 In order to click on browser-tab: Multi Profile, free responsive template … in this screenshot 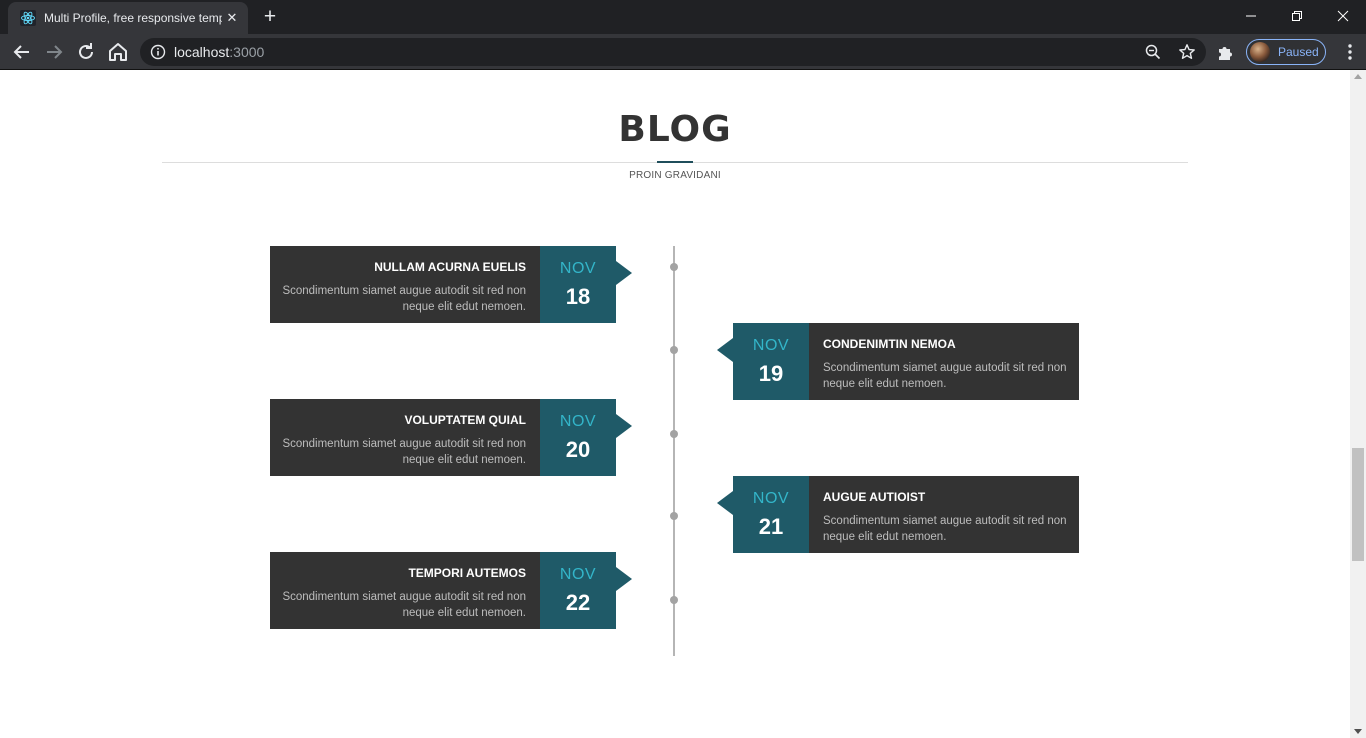, I will do `click(128, 18)`.